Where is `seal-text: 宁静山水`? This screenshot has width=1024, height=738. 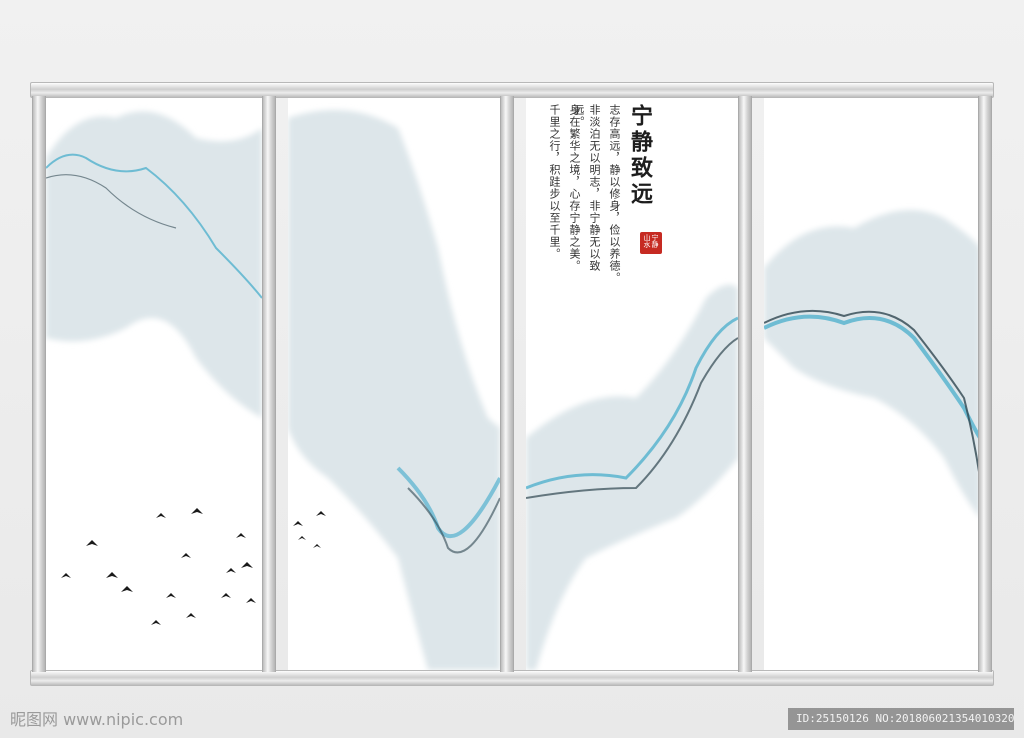
seal-text: 宁静山水 is located at coordinates (651, 241).